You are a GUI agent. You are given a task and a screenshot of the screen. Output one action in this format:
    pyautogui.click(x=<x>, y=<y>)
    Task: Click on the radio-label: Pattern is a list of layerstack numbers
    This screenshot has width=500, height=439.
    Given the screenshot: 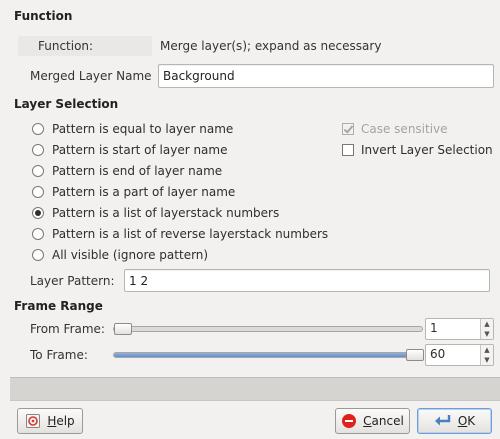 What is the action you would take?
    pyautogui.click(x=166, y=213)
    